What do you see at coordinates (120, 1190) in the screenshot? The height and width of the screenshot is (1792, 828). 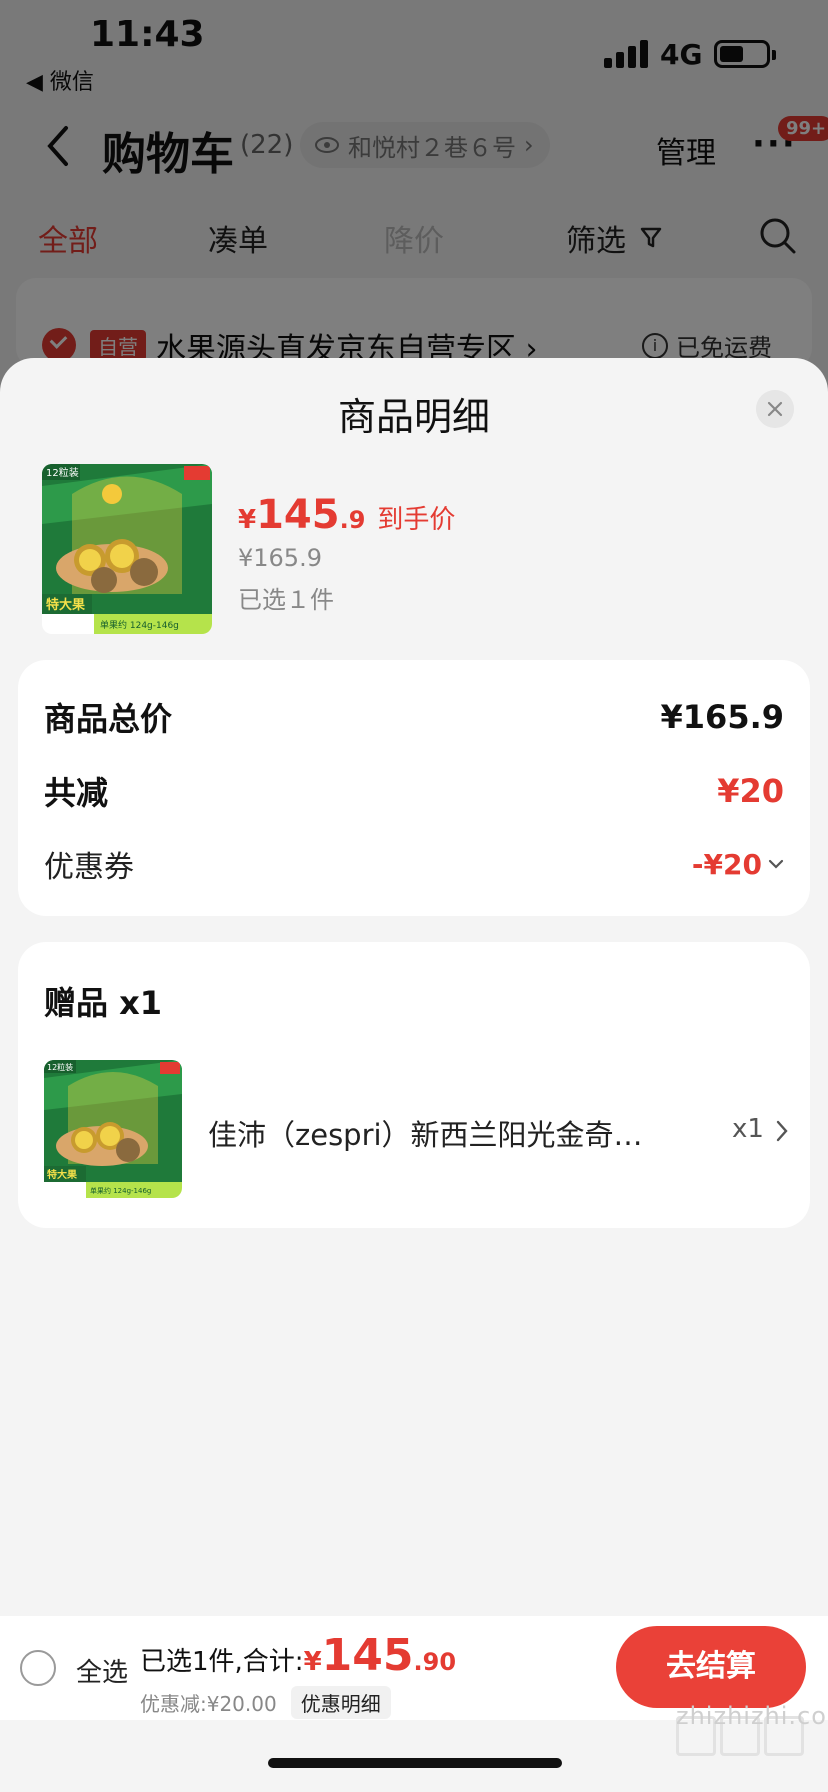 I see `gift-image-weight-text: 单果约 124g-146g` at bounding box center [120, 1190].